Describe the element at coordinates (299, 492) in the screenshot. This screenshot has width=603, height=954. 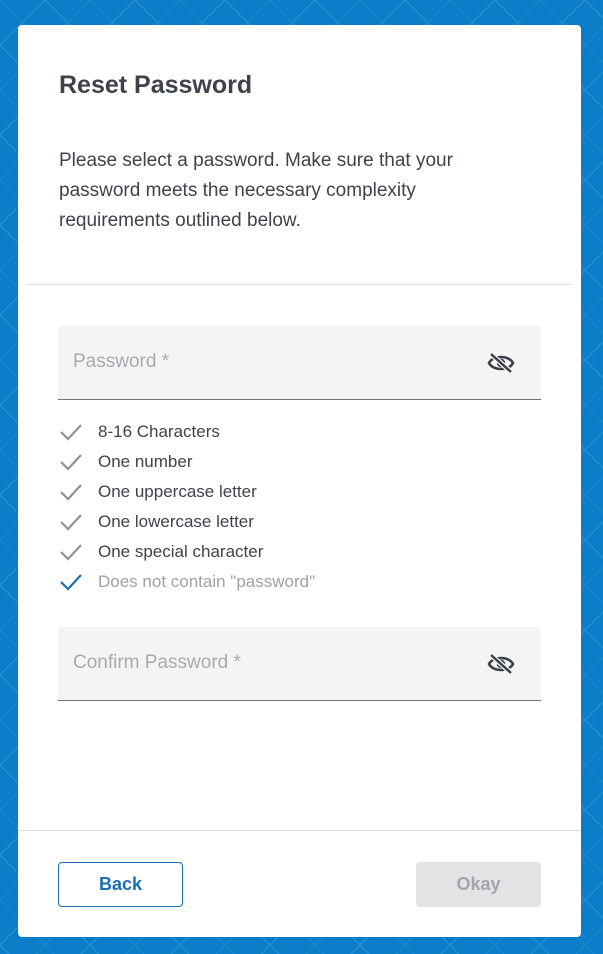
I see `requirement-item: One uppercase letter` at that location.